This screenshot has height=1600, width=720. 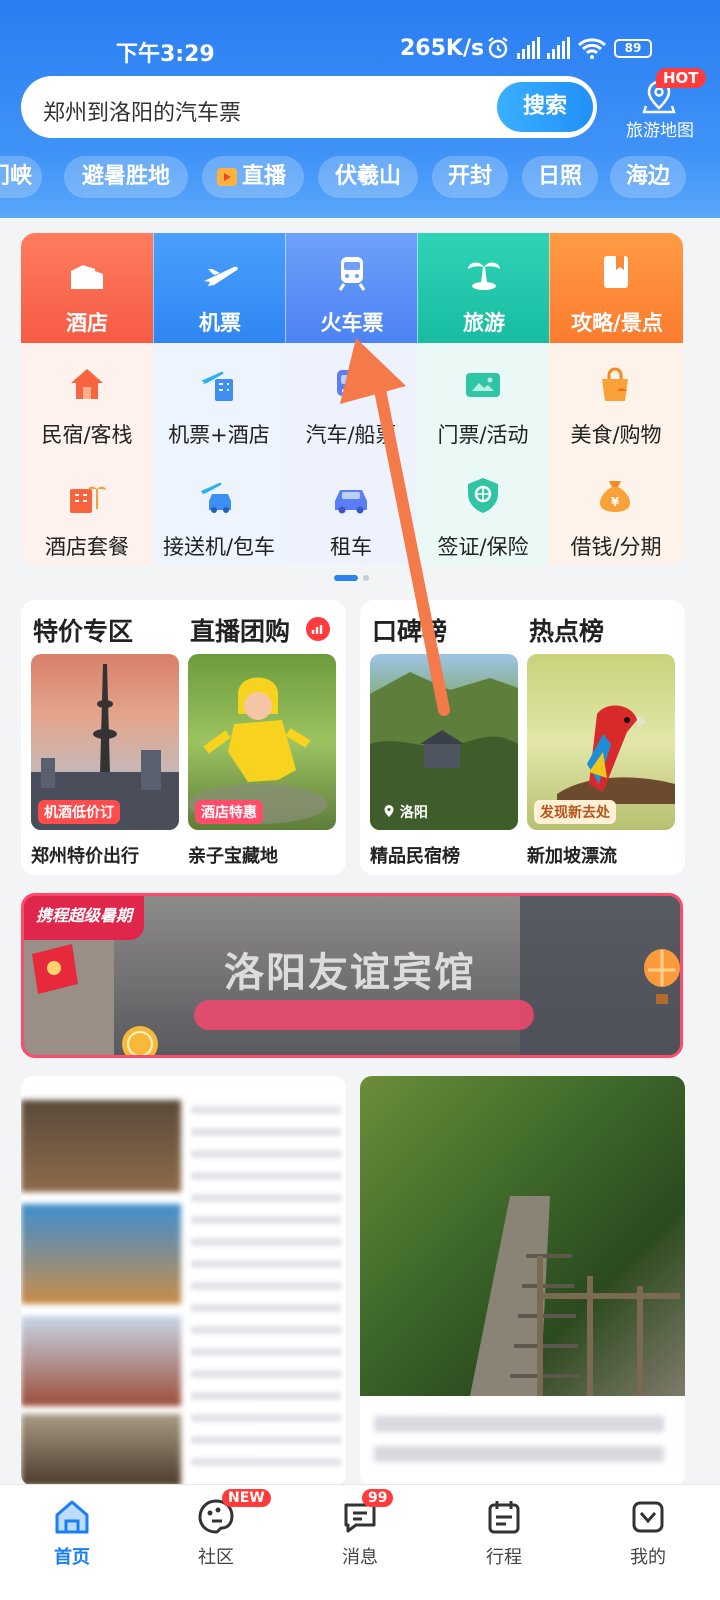 What do you see at coordinates (504, 1557) in the screenshot?
I see `tab-label: 行程` at bounding box center [504, 1557].